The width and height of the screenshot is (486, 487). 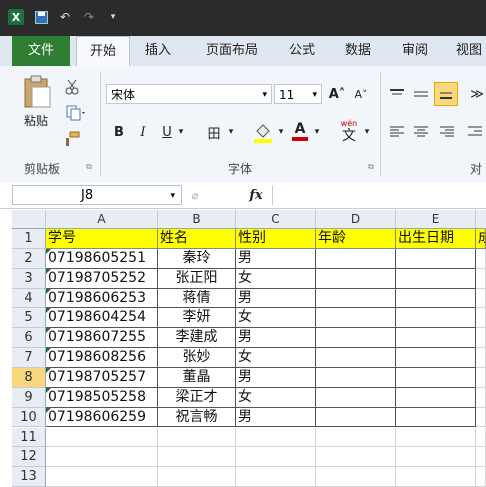 I want to click on name-box: J8 ▾, so click(x=97, y=195).